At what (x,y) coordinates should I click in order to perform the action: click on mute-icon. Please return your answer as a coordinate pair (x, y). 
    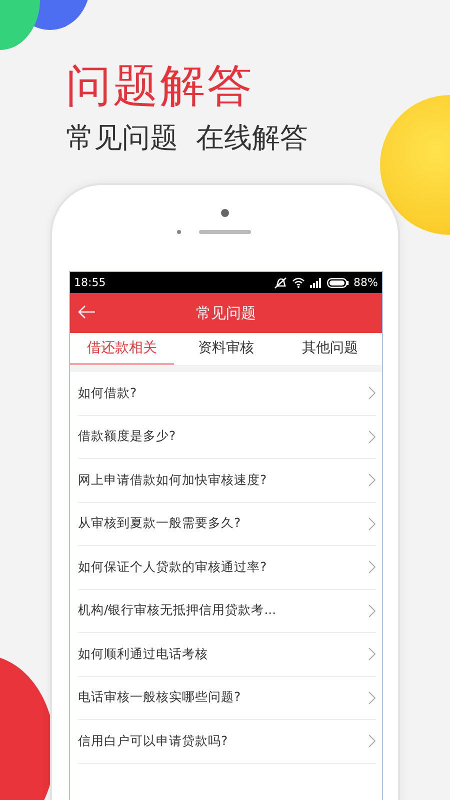
    Looking at the image, I should click on (280, 282).